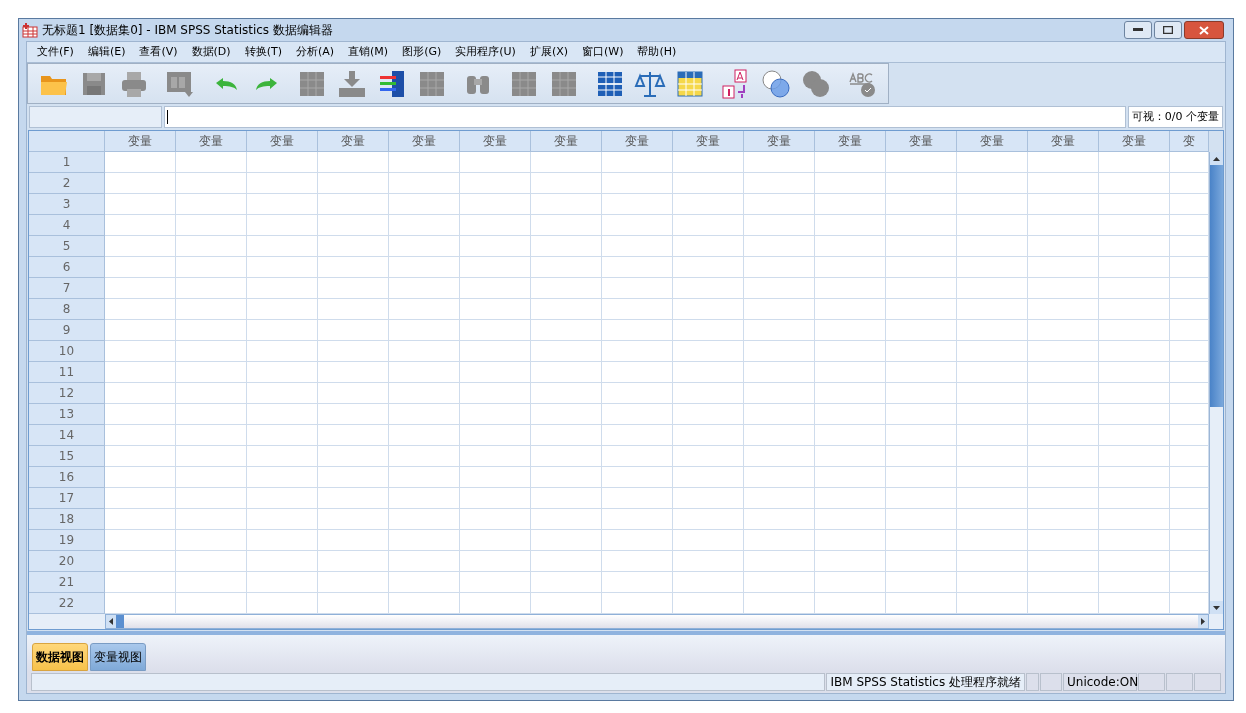  What do you see at coordinates (158, 52) in the screenshot?
I see `menu-item: 查看(V)` at bounding box center [158, 52].